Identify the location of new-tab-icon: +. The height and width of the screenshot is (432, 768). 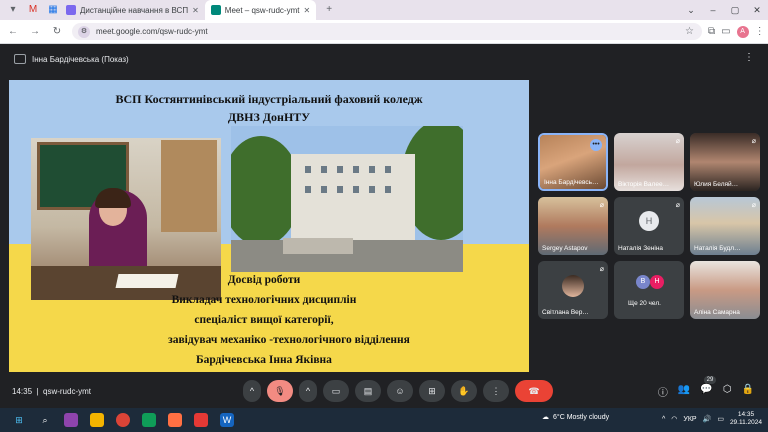
(329, 10).